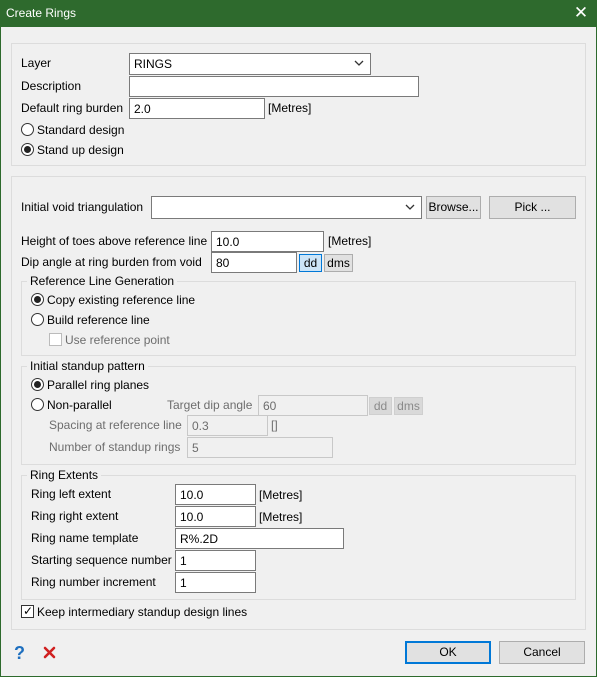 This screenshot has width=597, height=677. Describe the element at coordinates (298, 13) in the screenshot. I see `title-bar: Create Rings ✕` at that location.